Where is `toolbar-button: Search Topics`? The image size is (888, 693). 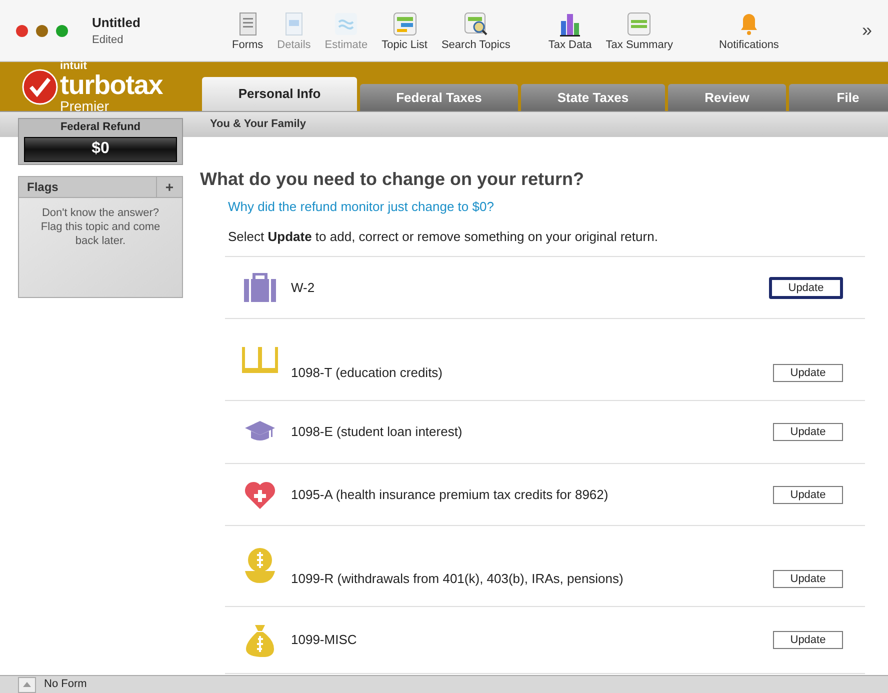 toolbar-button: Search Topics is located at coordinates (475, 32).